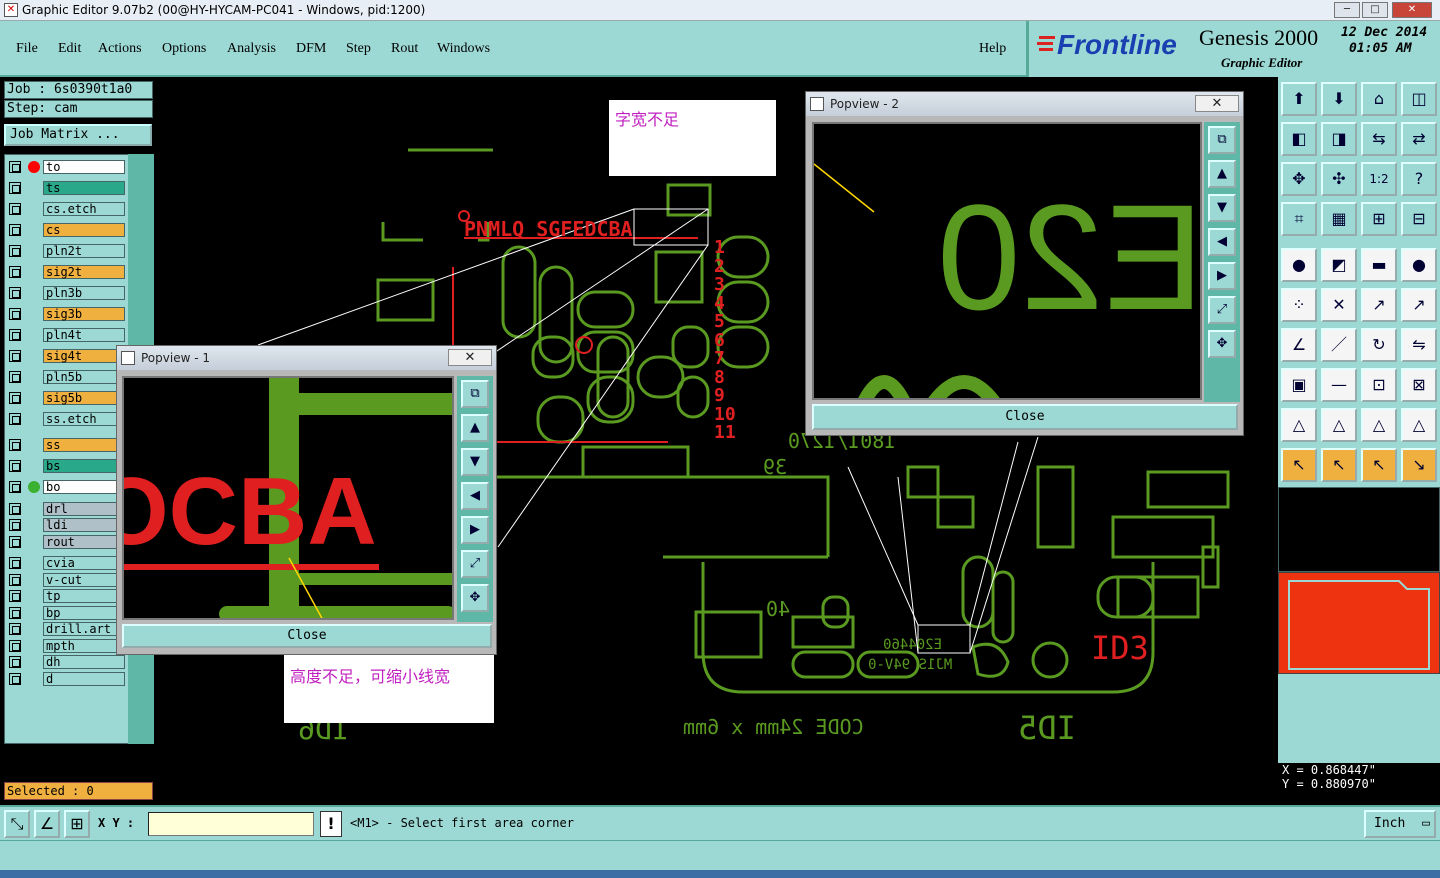 This screenshot has width=1440, height=878. What do you see at coordinates (84, 612) in the screenshot?
I see `layer-name: bp` at bounding box center [84, 612].